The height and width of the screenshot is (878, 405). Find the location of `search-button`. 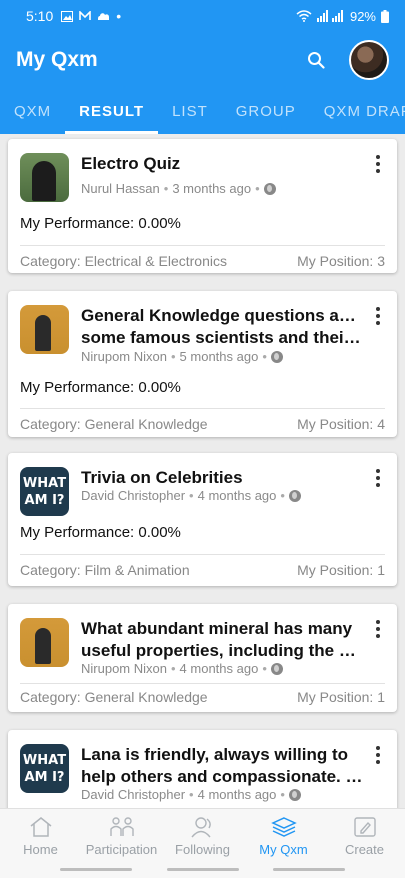

search-button is located at coordinates (316, 60).